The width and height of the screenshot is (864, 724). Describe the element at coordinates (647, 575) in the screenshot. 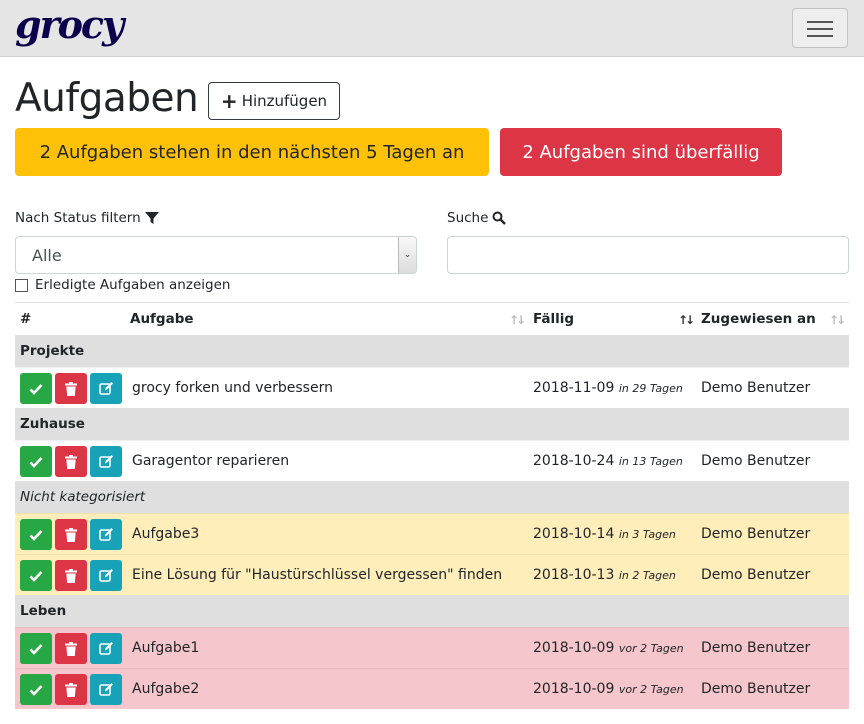

I see `task-due-relative: in 2 Tagen` at that location.